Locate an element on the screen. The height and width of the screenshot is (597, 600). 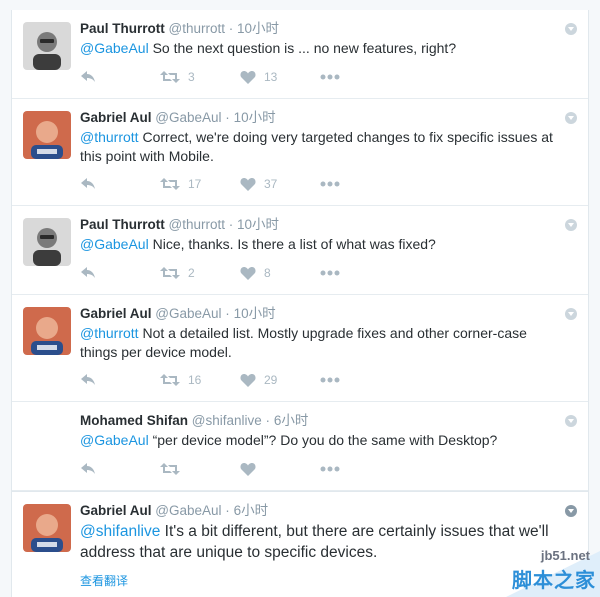
retweet-count: 3 is located at coordinates (191, 76).